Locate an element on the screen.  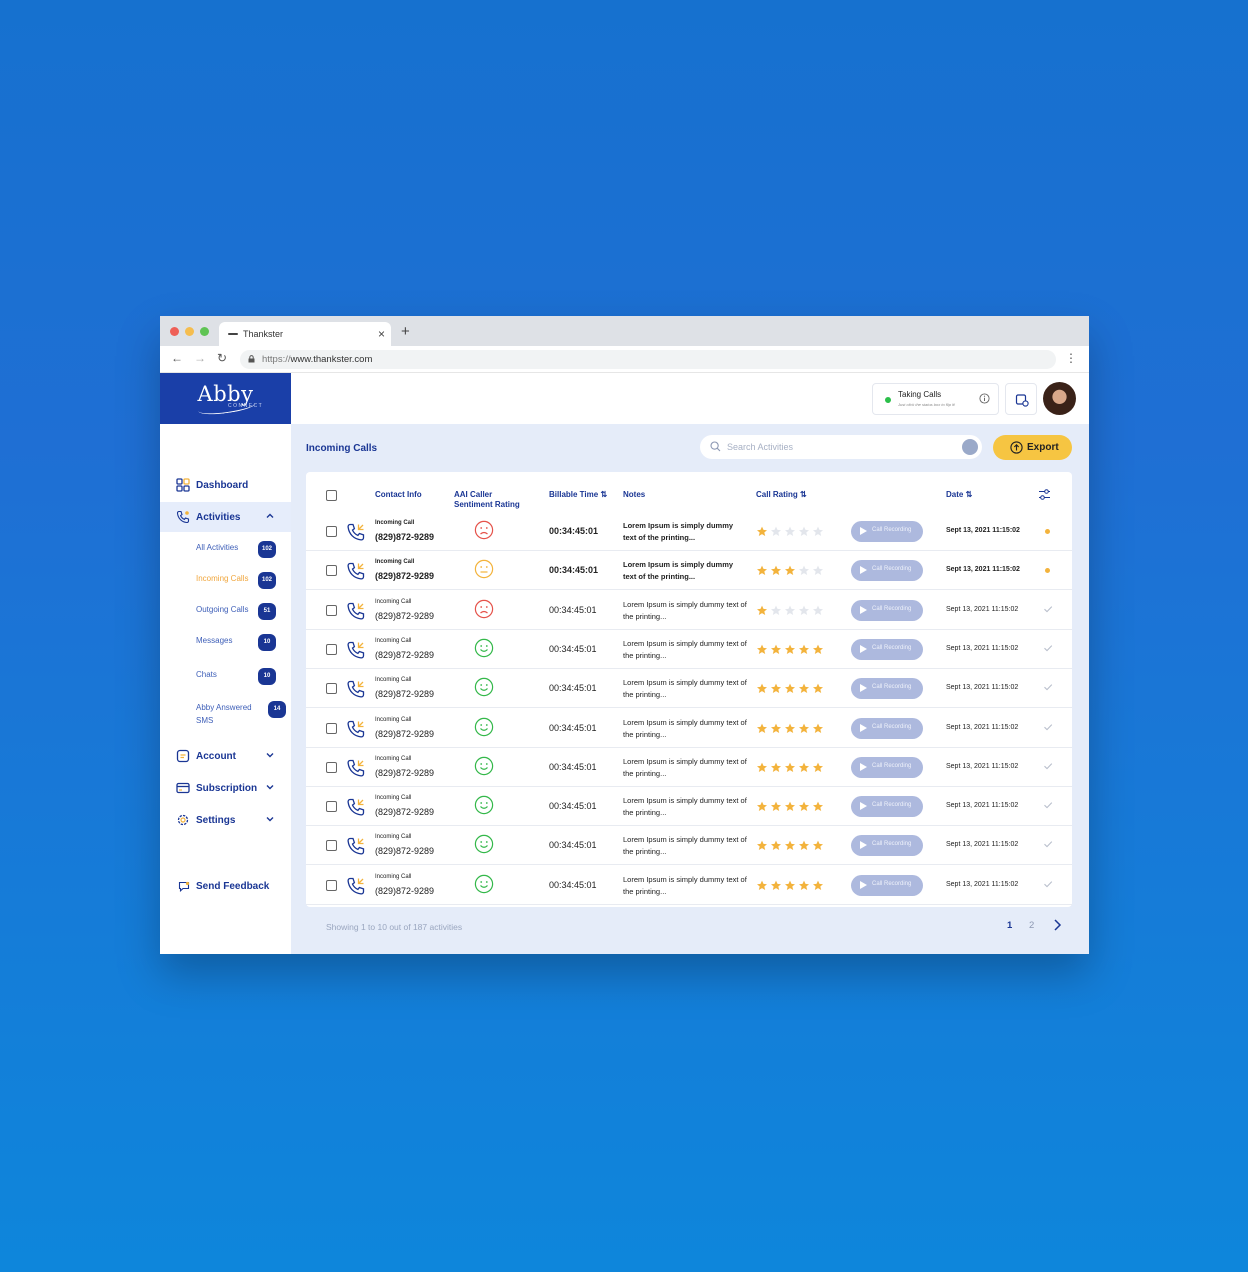
sidebar-item-subscription: Subscription is located at coordinates (225, 788).